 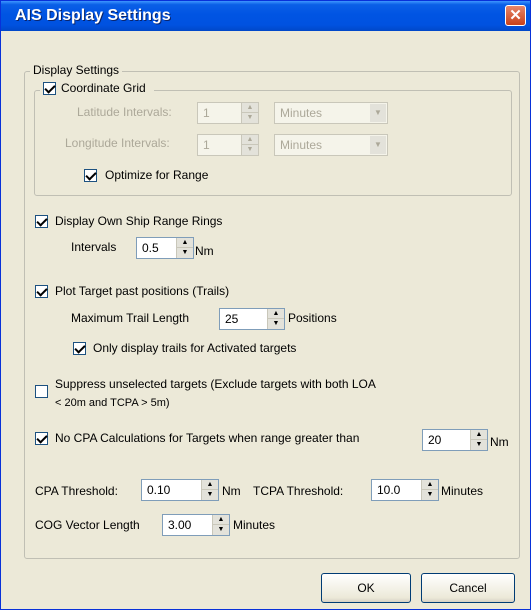 What do you see at coordinates (455, 440) in the screenshot?
I see `no-cpa-range-spinner: 20 ▲ ▼` at bounding box center [455, 440].